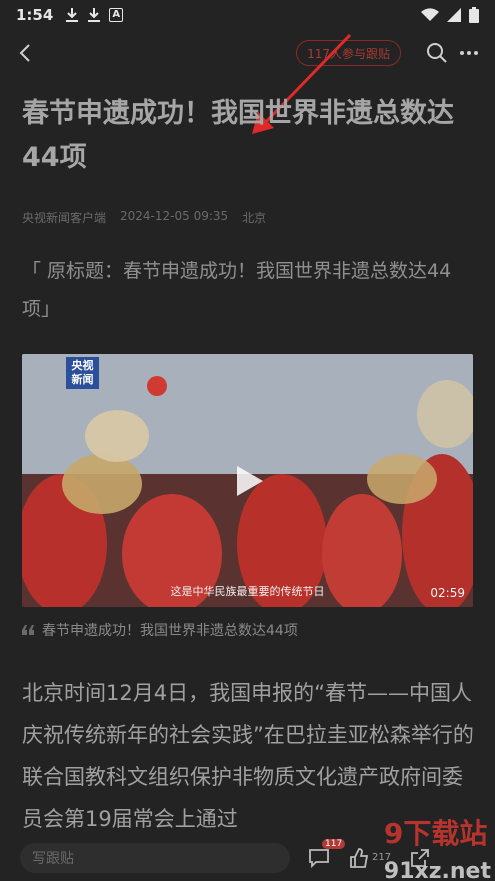  What do you see at coordinates (474, 15) in the screenshot?
I see `battery-icon` at bounding box center [474, 15].